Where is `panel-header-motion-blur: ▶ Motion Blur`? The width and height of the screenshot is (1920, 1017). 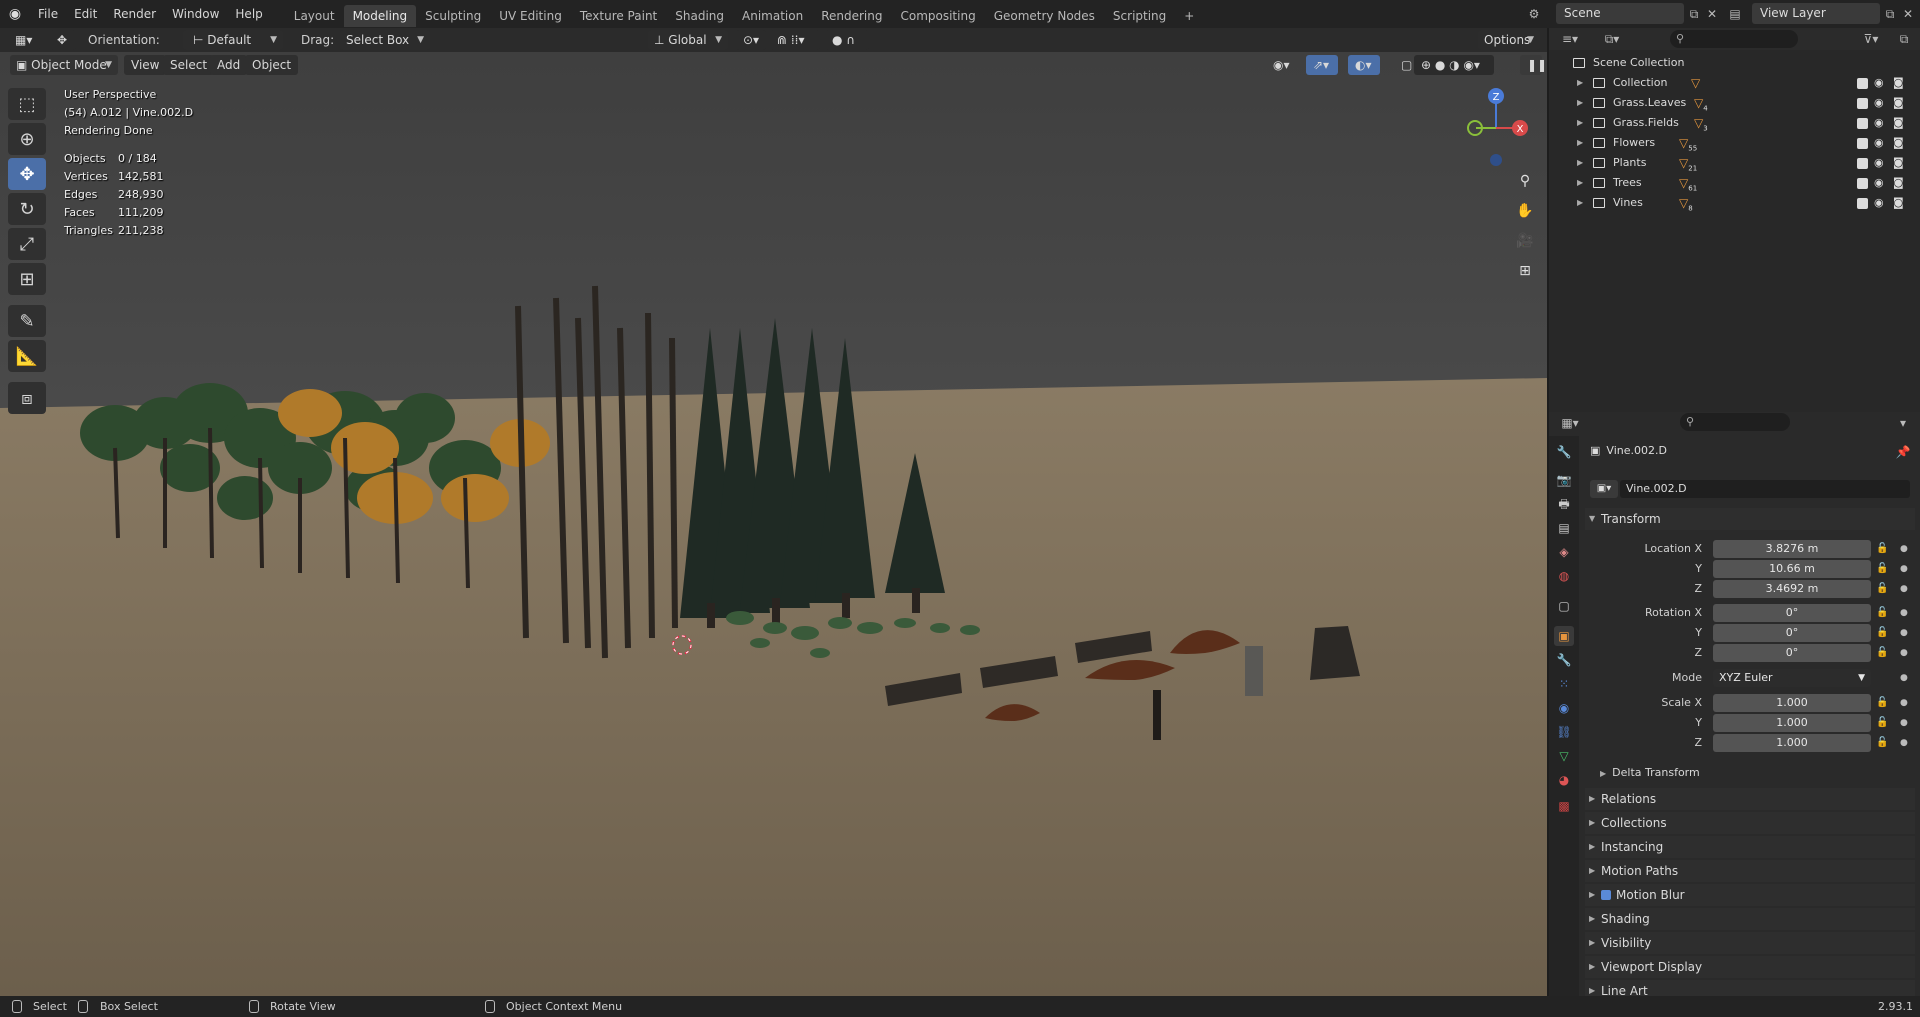 panel-header-motion-blur: ▶ Motion Blur is located at coordinates (1750, 895).